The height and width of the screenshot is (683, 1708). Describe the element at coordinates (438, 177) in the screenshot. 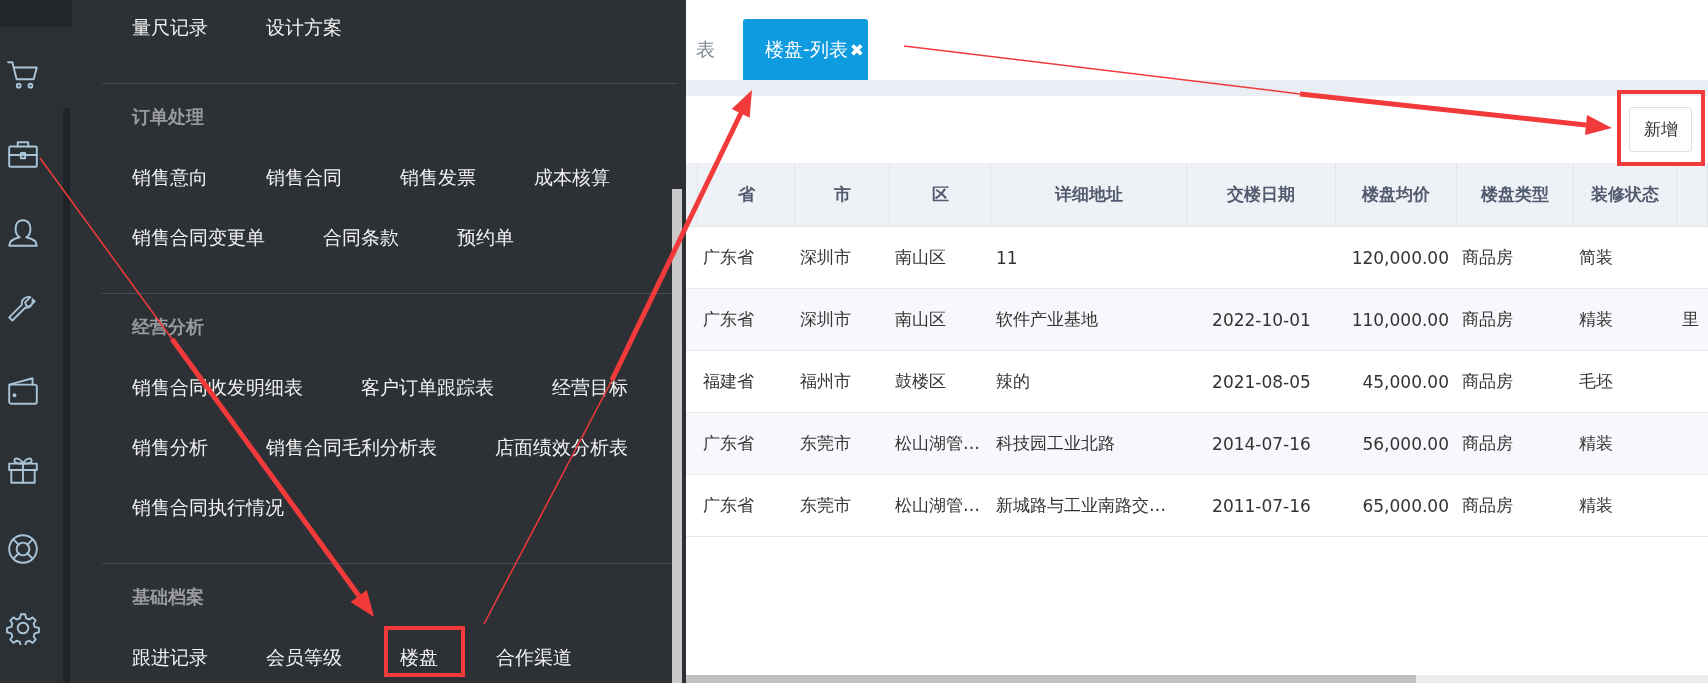

I see `menu-item: 销售发票` at that location.